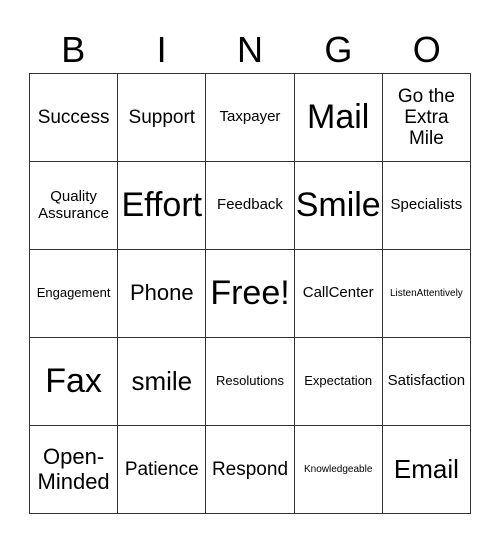 This screenshot has width=500, height=544. What do you see at coordinates (162, 294) in the screenshot?
I see `bingo-cell: Phone` at bounding box center [162, 294].